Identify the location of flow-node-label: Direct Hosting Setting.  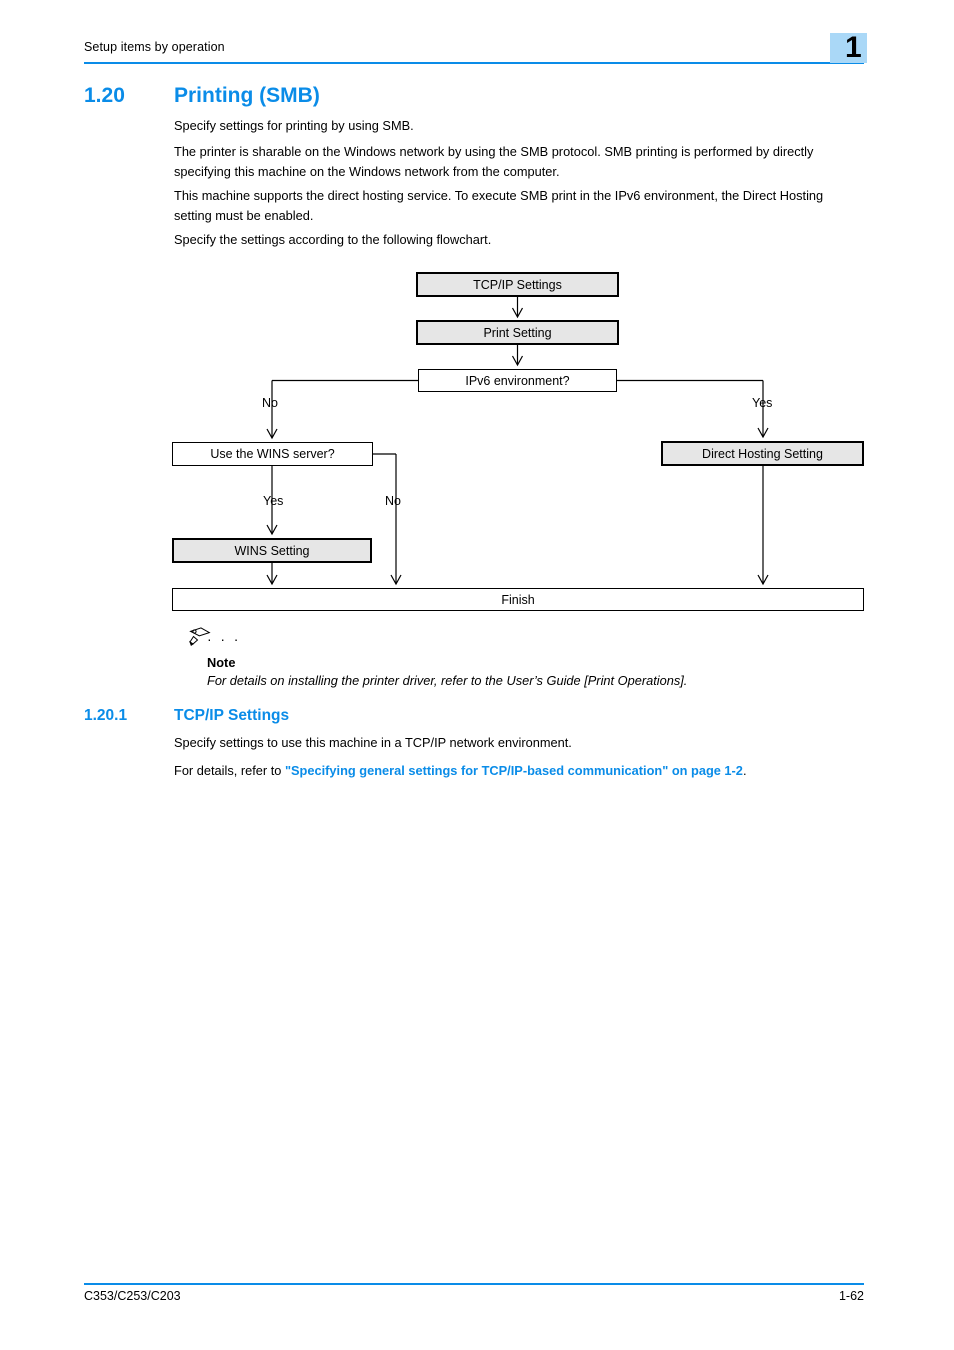
(762, 453).